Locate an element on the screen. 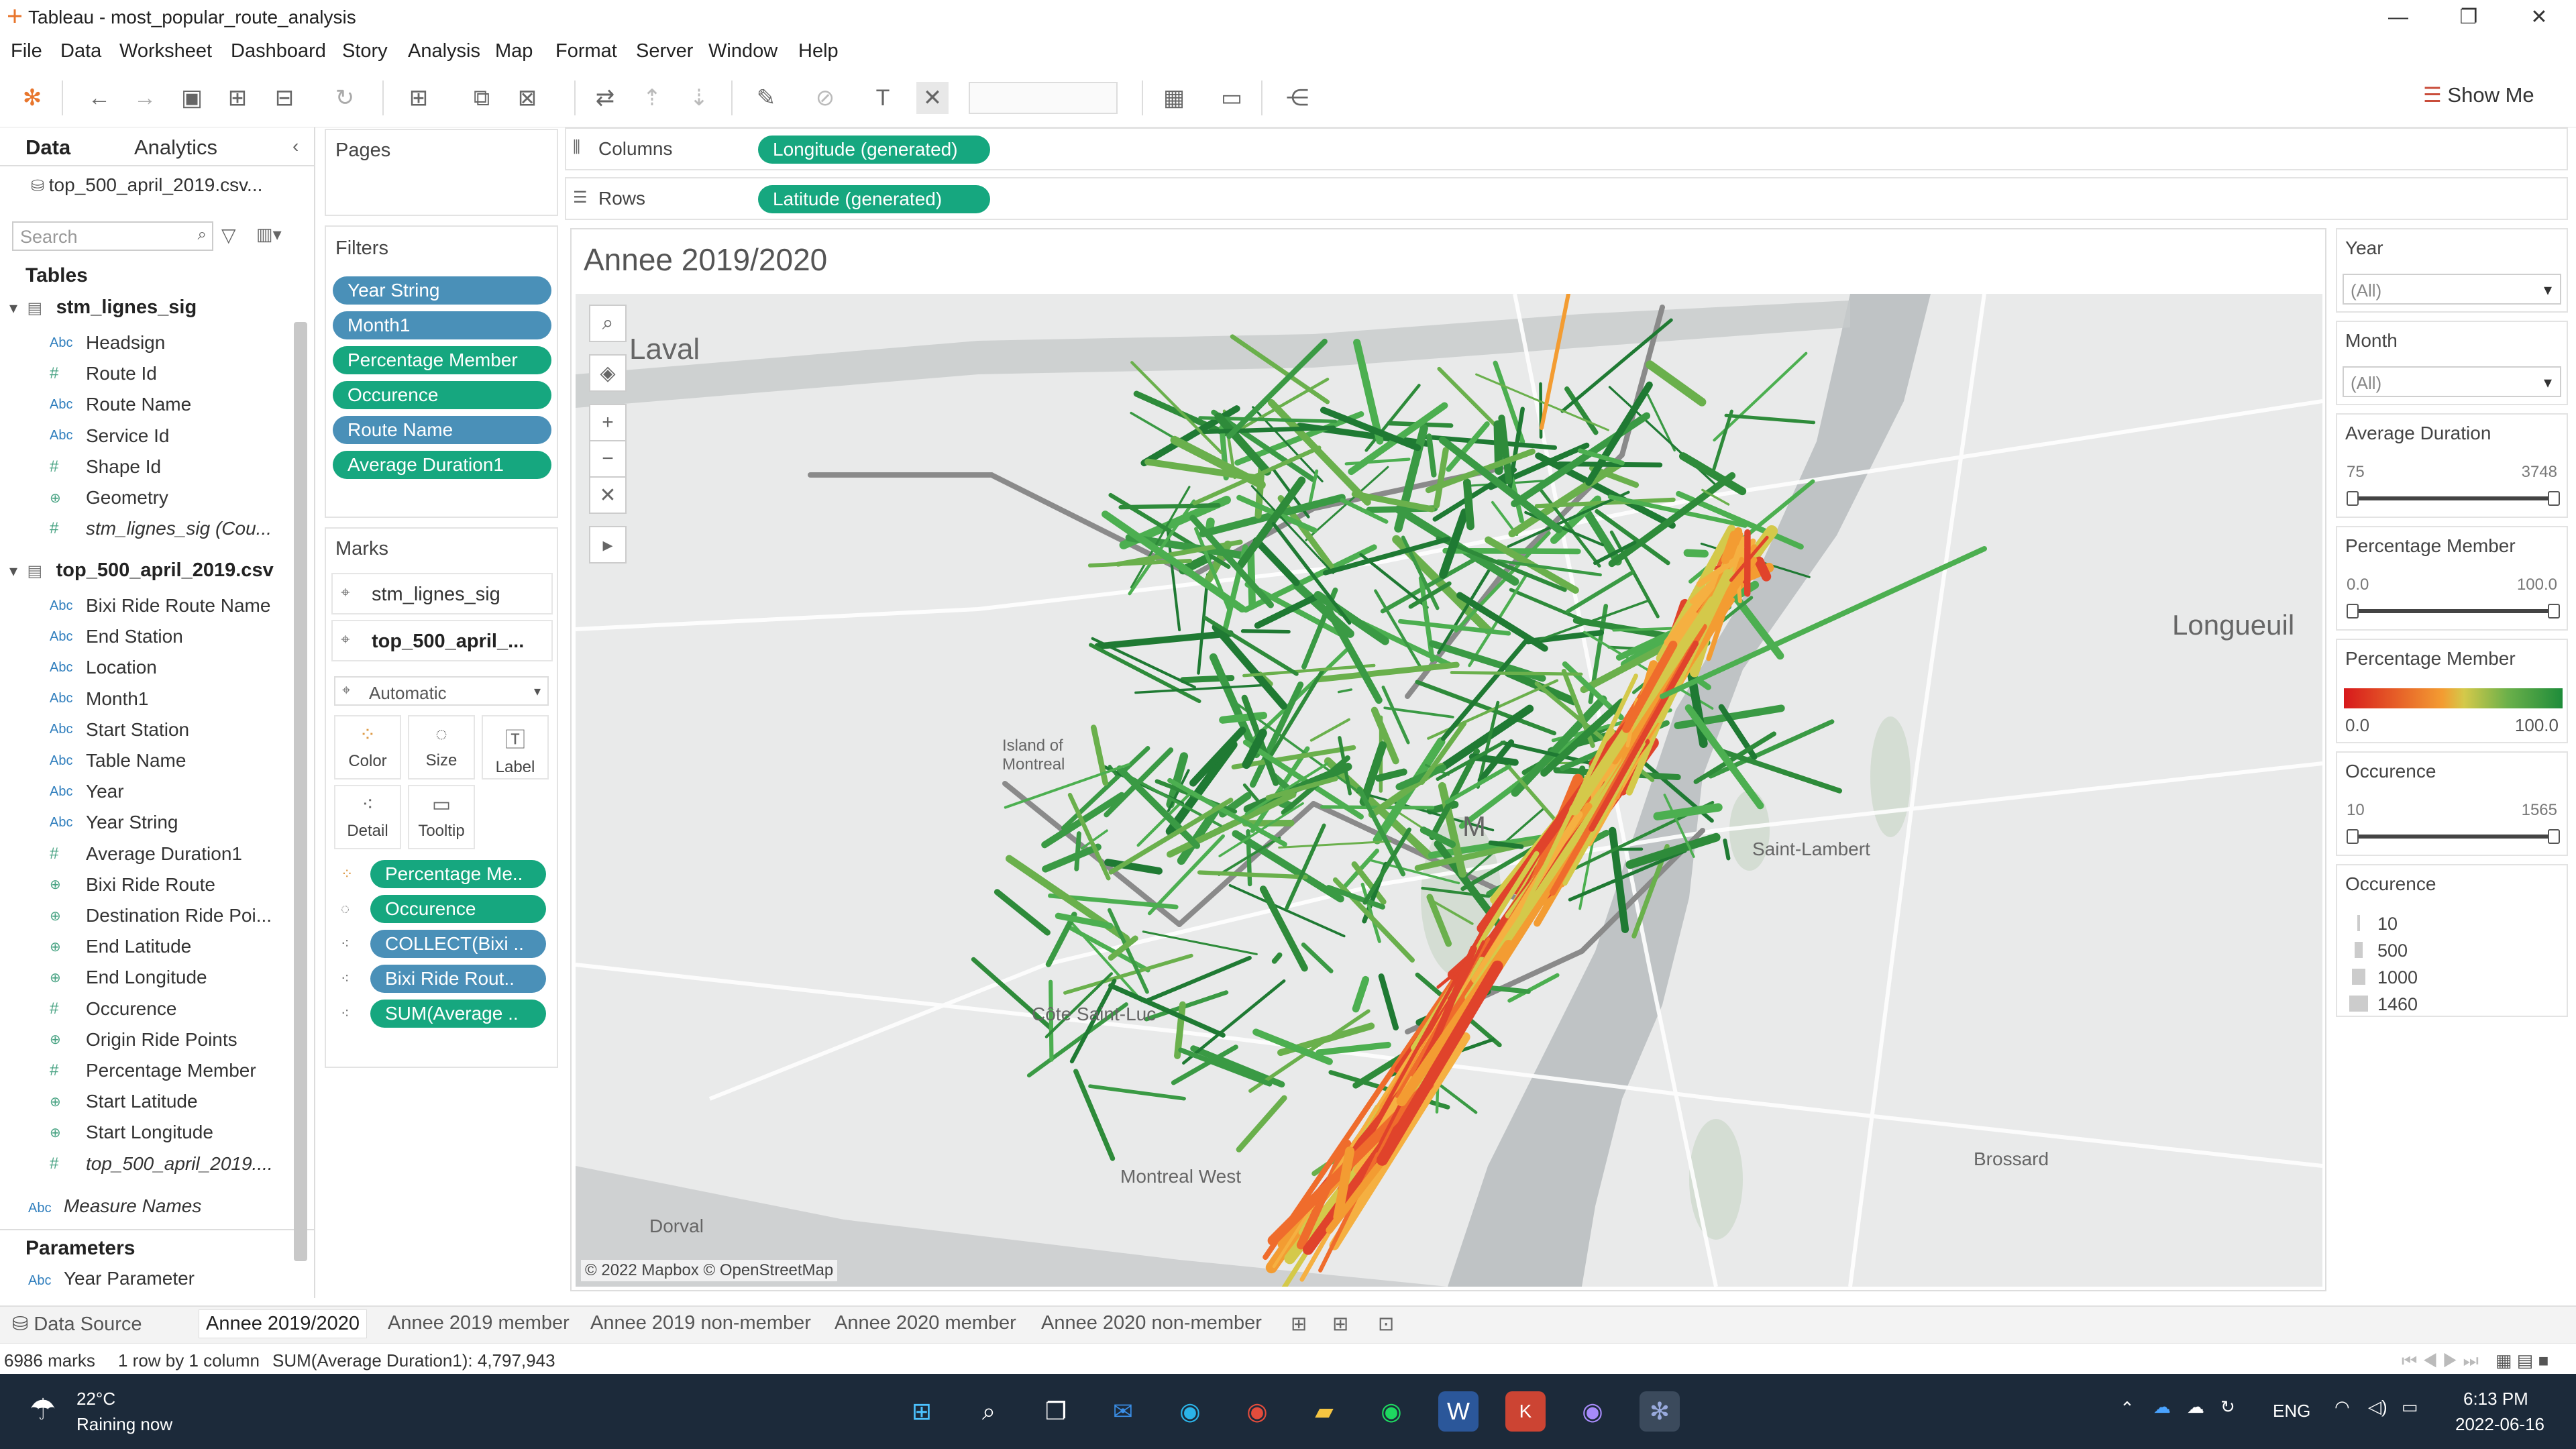 Image resolution: width=2576 pixels, height=1449 pixels. zoom-out-icon: − is located at coordinates (608, 459).